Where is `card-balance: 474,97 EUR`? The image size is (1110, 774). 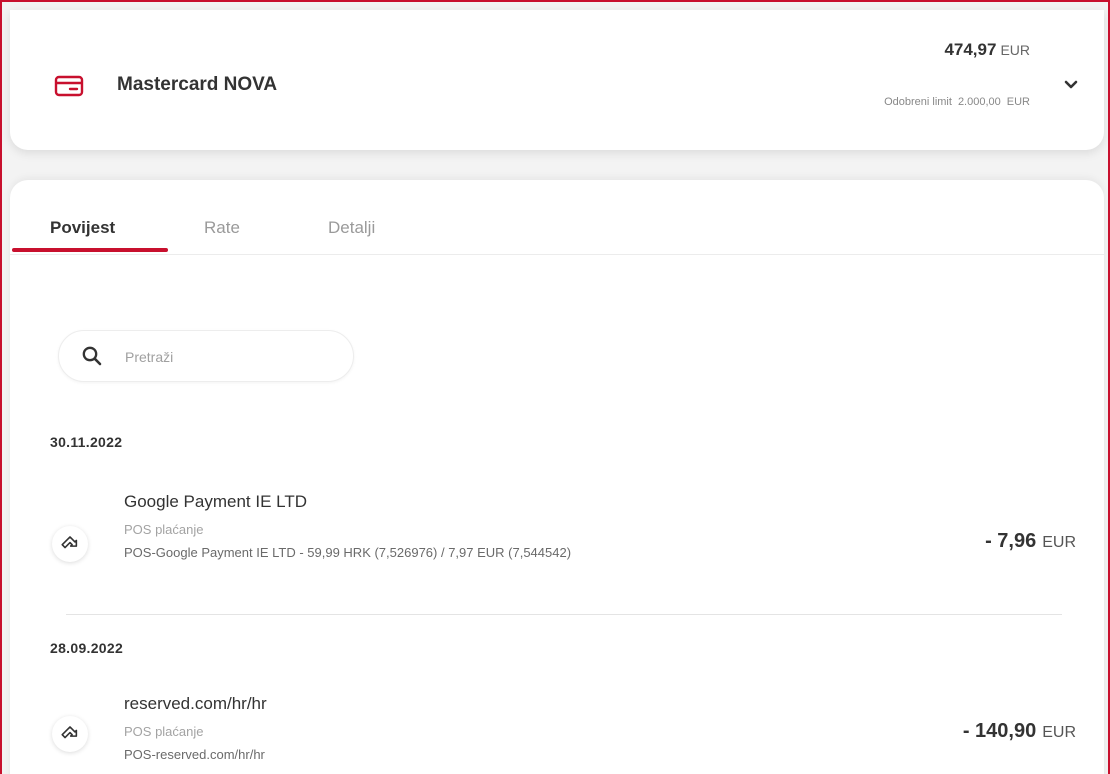 card-balance: 474,97 EUR is located at coordinates (987, 50).